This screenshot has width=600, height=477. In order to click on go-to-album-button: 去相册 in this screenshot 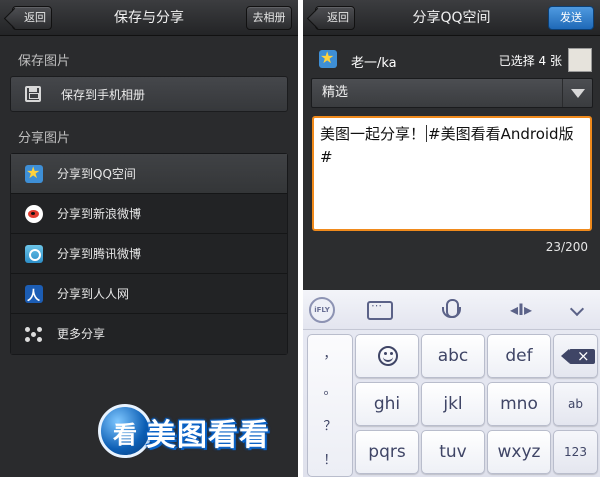, I will do `click(269, 18)`.